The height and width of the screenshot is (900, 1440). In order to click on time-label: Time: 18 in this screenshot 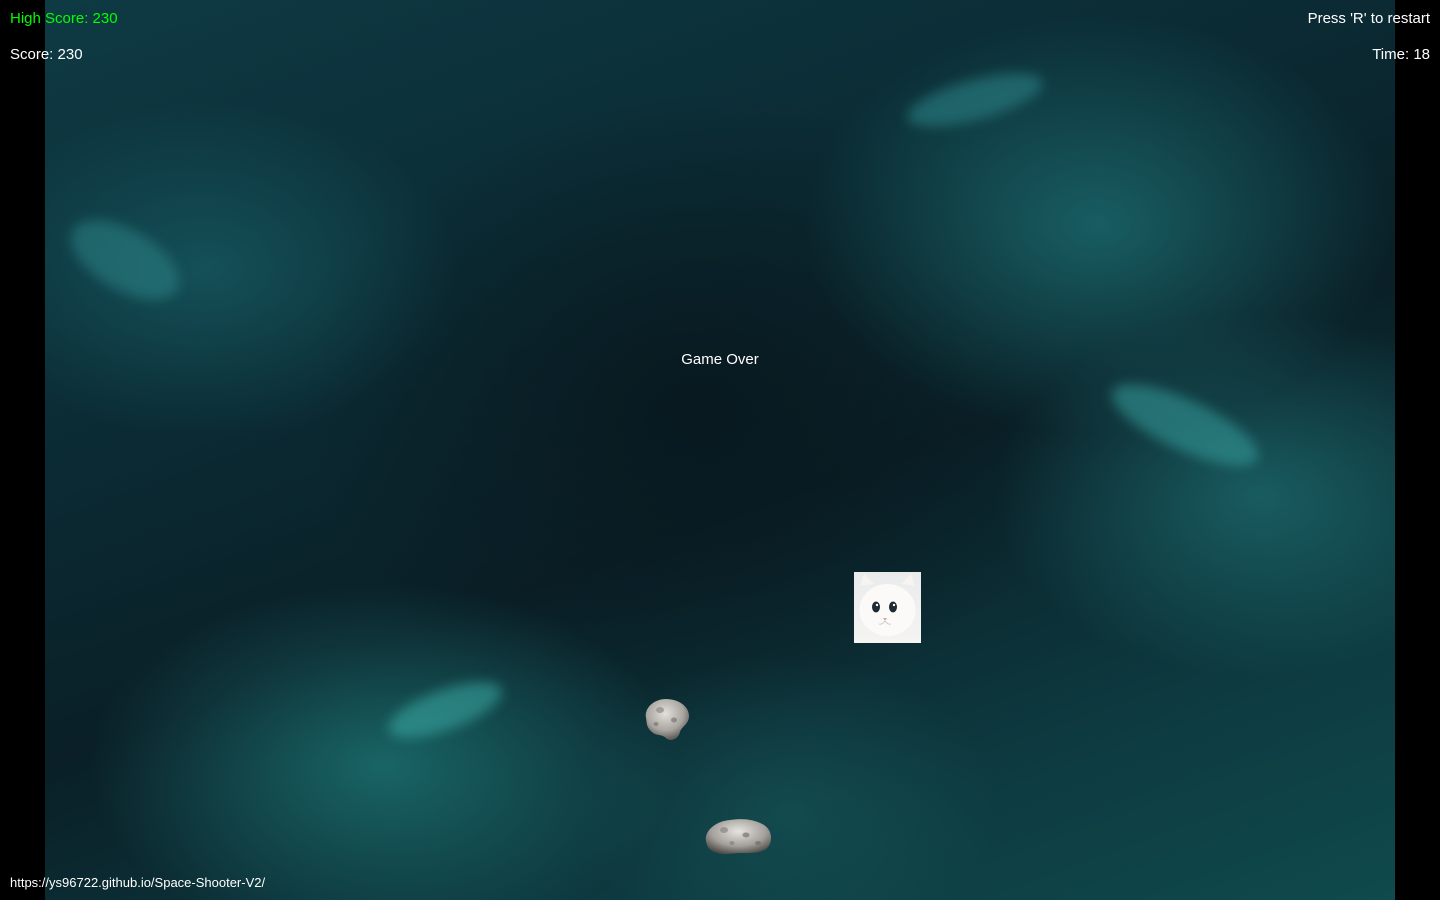, I will do `click(1401, 54)`.